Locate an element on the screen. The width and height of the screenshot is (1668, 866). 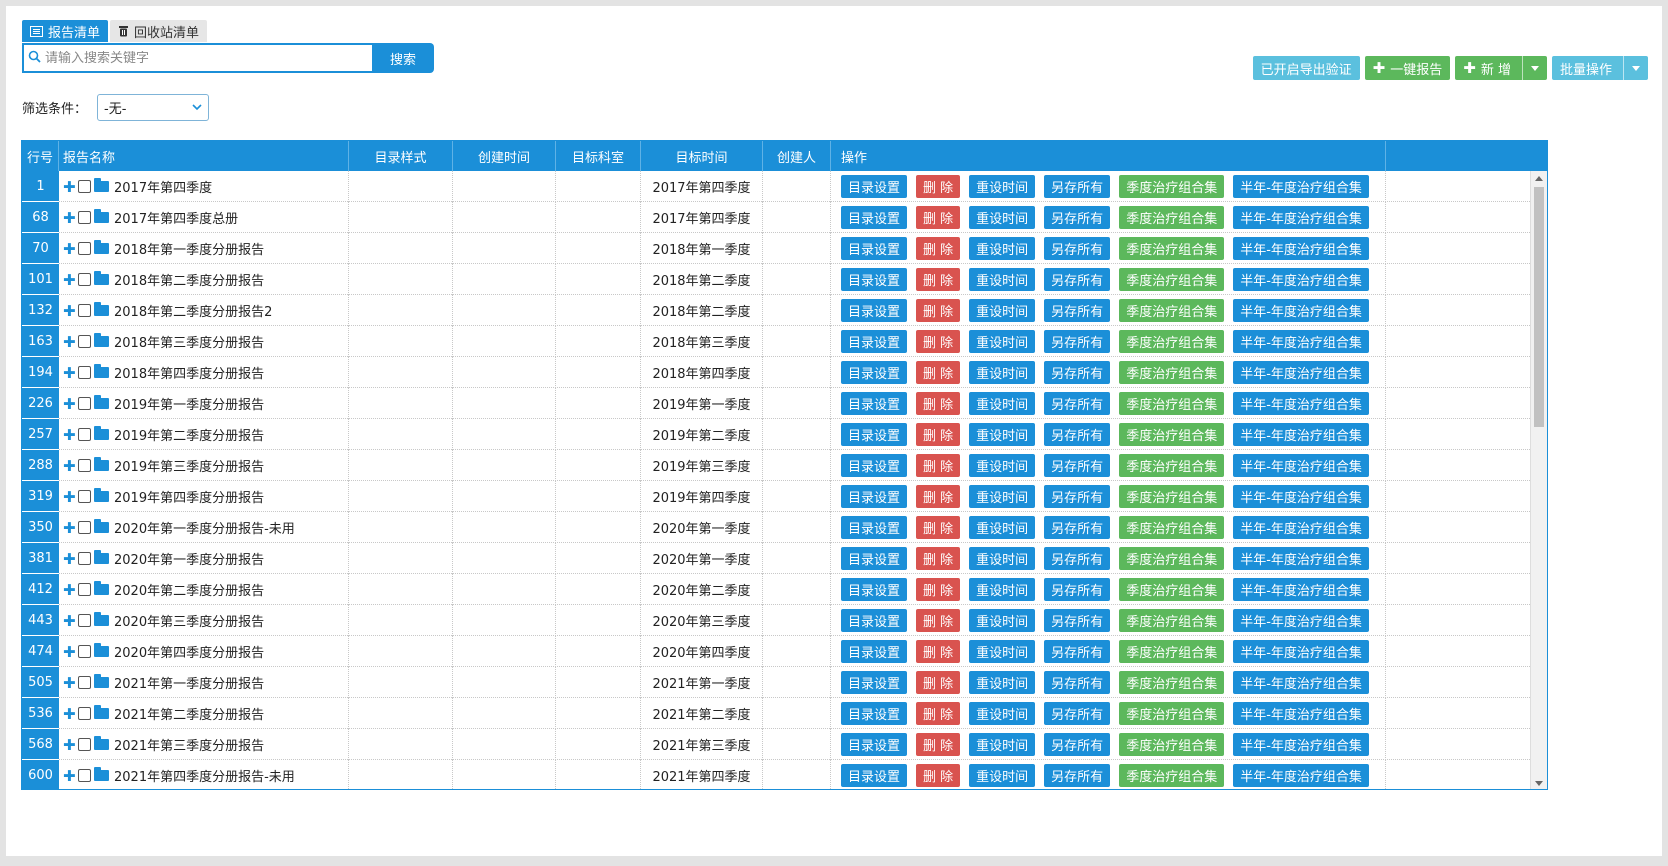
search-button: 搜索 is located at coordinates (403, 58).